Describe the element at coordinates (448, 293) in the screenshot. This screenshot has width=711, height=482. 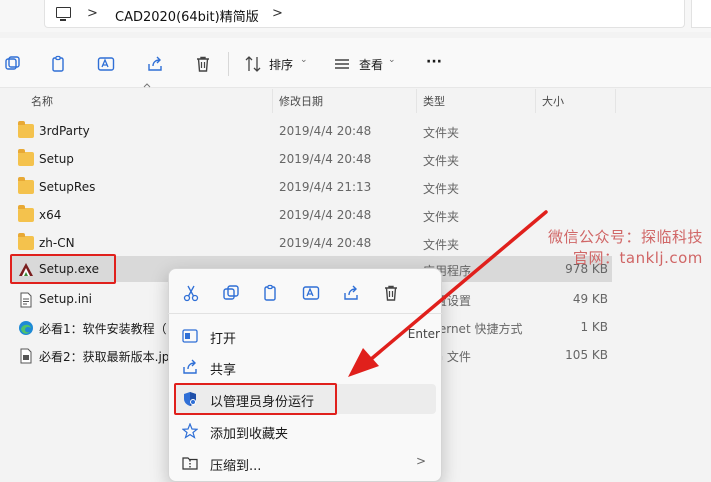
I see `annotation-arrow` at that location.